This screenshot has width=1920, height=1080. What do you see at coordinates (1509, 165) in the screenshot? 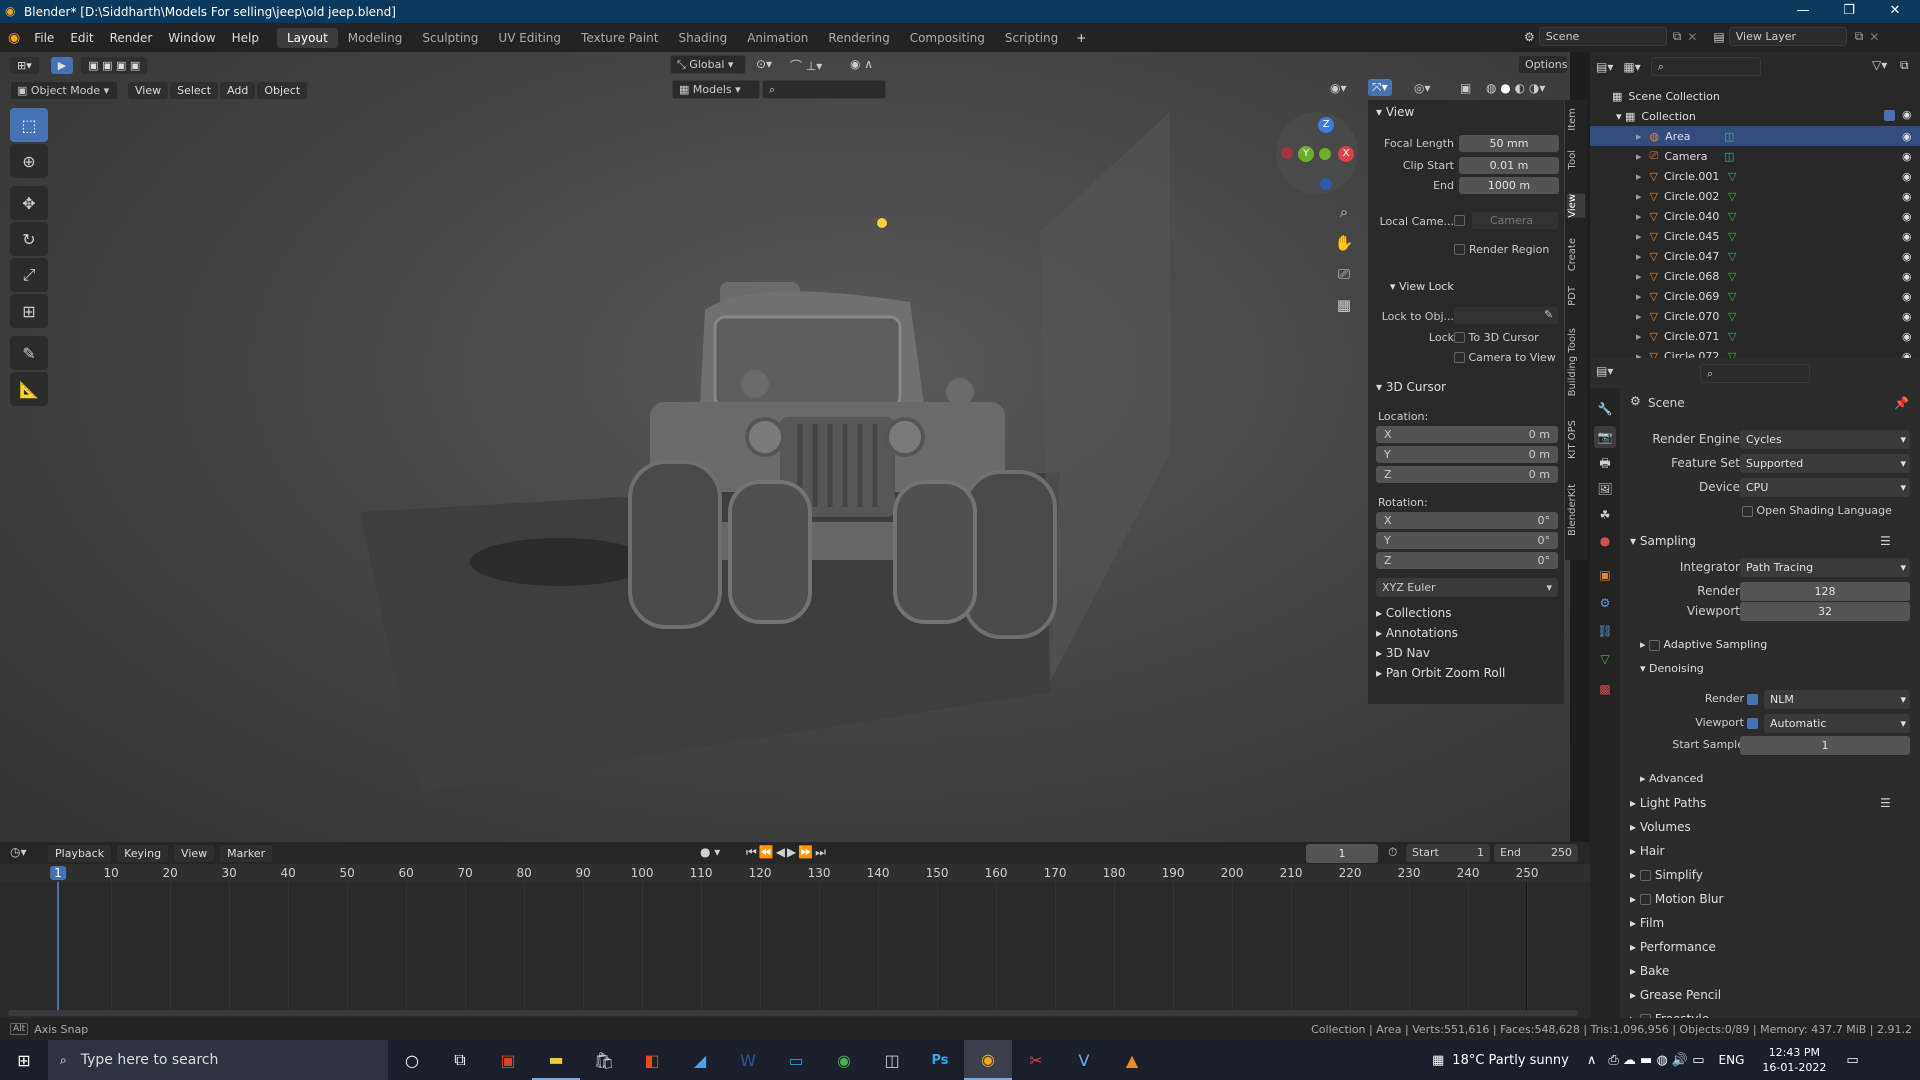
I see `clip-start-field: 0.01 m` at bounding box center [1509, 165].